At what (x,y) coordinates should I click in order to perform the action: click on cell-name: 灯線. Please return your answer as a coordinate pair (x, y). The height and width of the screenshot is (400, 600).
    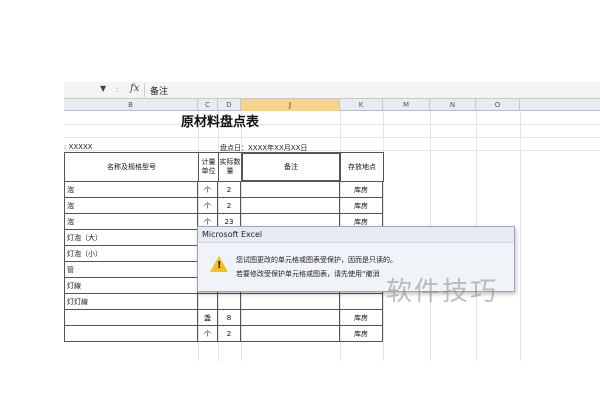
    Looking at the image, I should click on (131, 286).